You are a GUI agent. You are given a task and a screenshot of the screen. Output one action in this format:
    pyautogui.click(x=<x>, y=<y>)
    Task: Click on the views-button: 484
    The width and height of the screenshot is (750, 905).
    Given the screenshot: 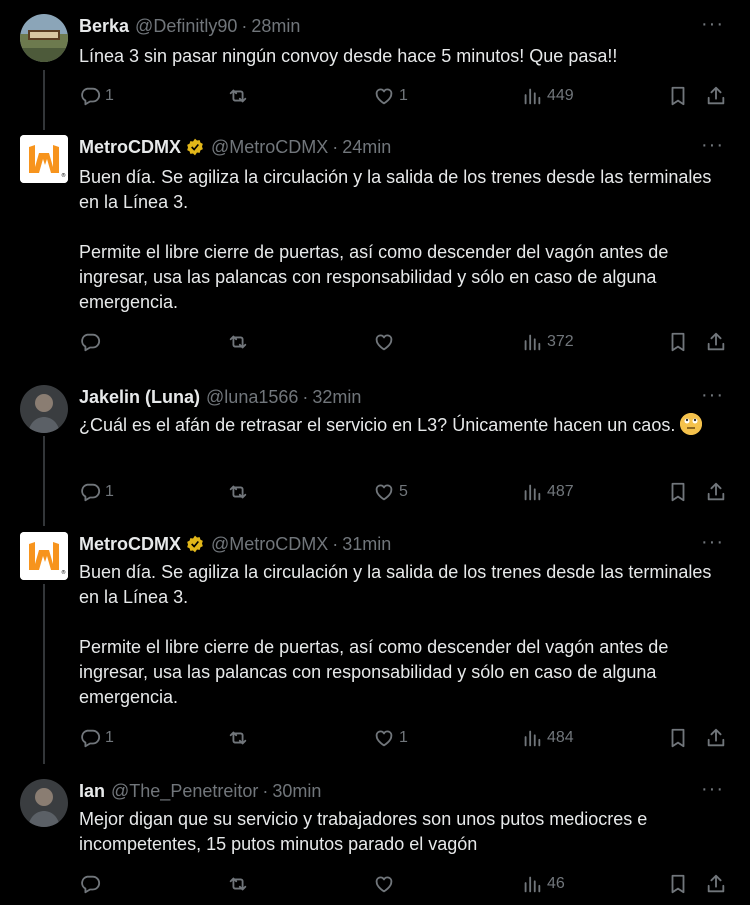 What is the action you would take?
    pyautogui.click(x=547, y=738)
    